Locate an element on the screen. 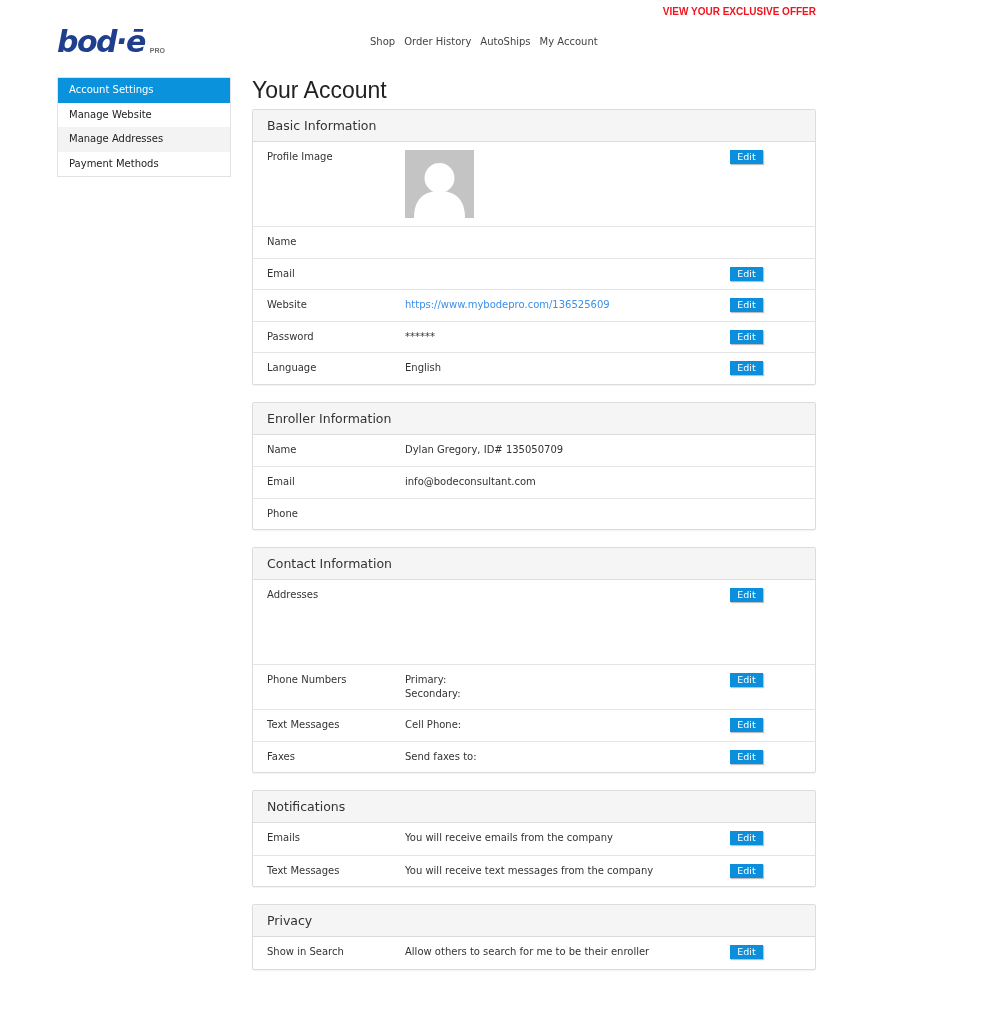 The width and height of the screenshot is (997, 1024). field-value: You will receive text messages from the company is located at coordinates (529, 870).